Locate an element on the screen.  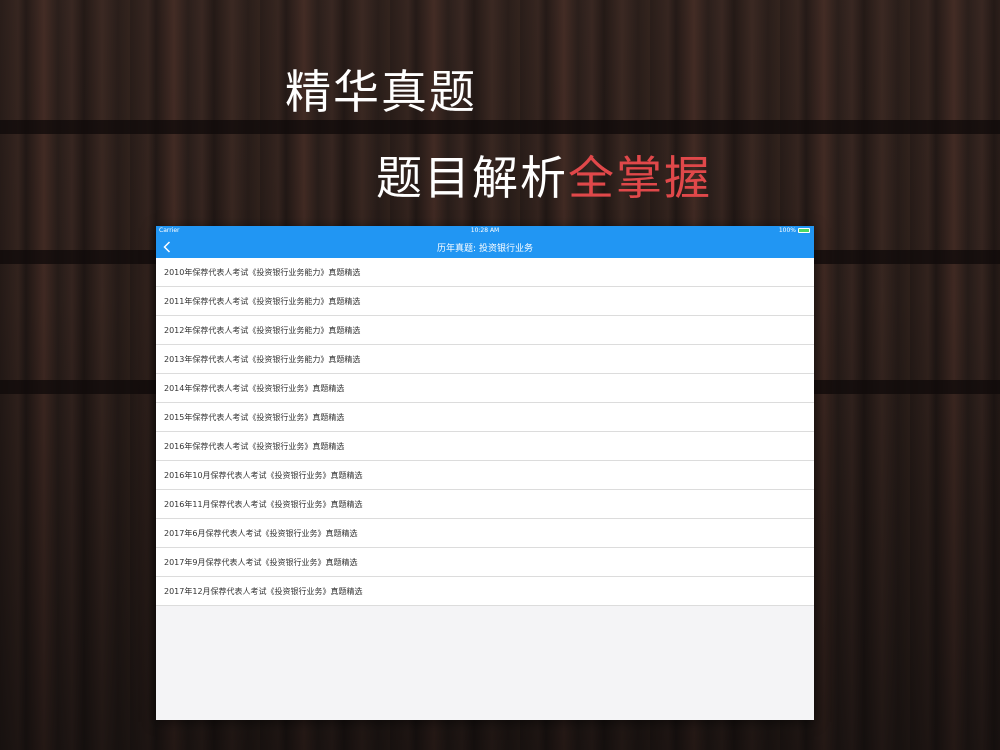
battery-status: 100% is located at coordinates (794, 230).